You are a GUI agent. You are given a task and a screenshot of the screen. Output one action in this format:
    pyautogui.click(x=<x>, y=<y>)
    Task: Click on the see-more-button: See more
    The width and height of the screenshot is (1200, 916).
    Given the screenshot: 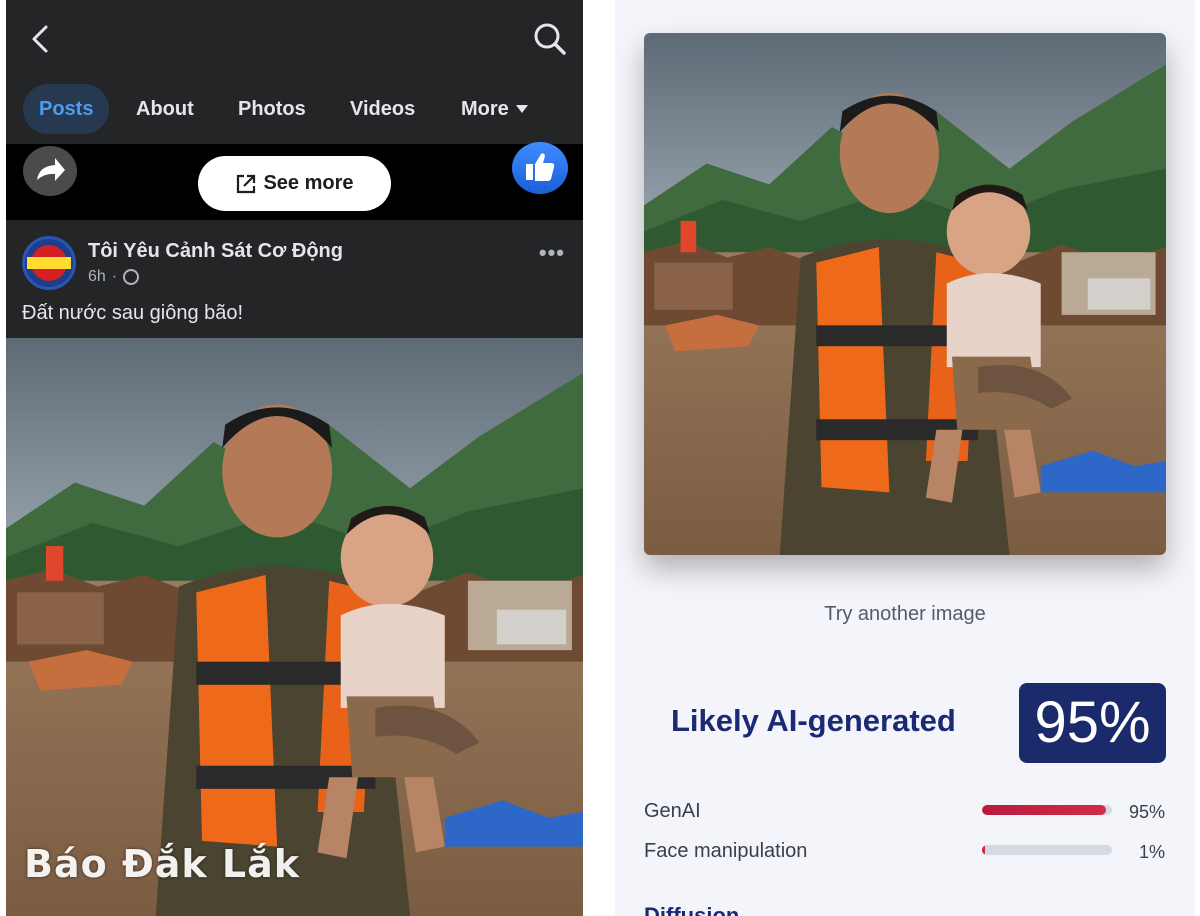 What is the action you would take?
    pyautogui.click(x=294, y=183)
    